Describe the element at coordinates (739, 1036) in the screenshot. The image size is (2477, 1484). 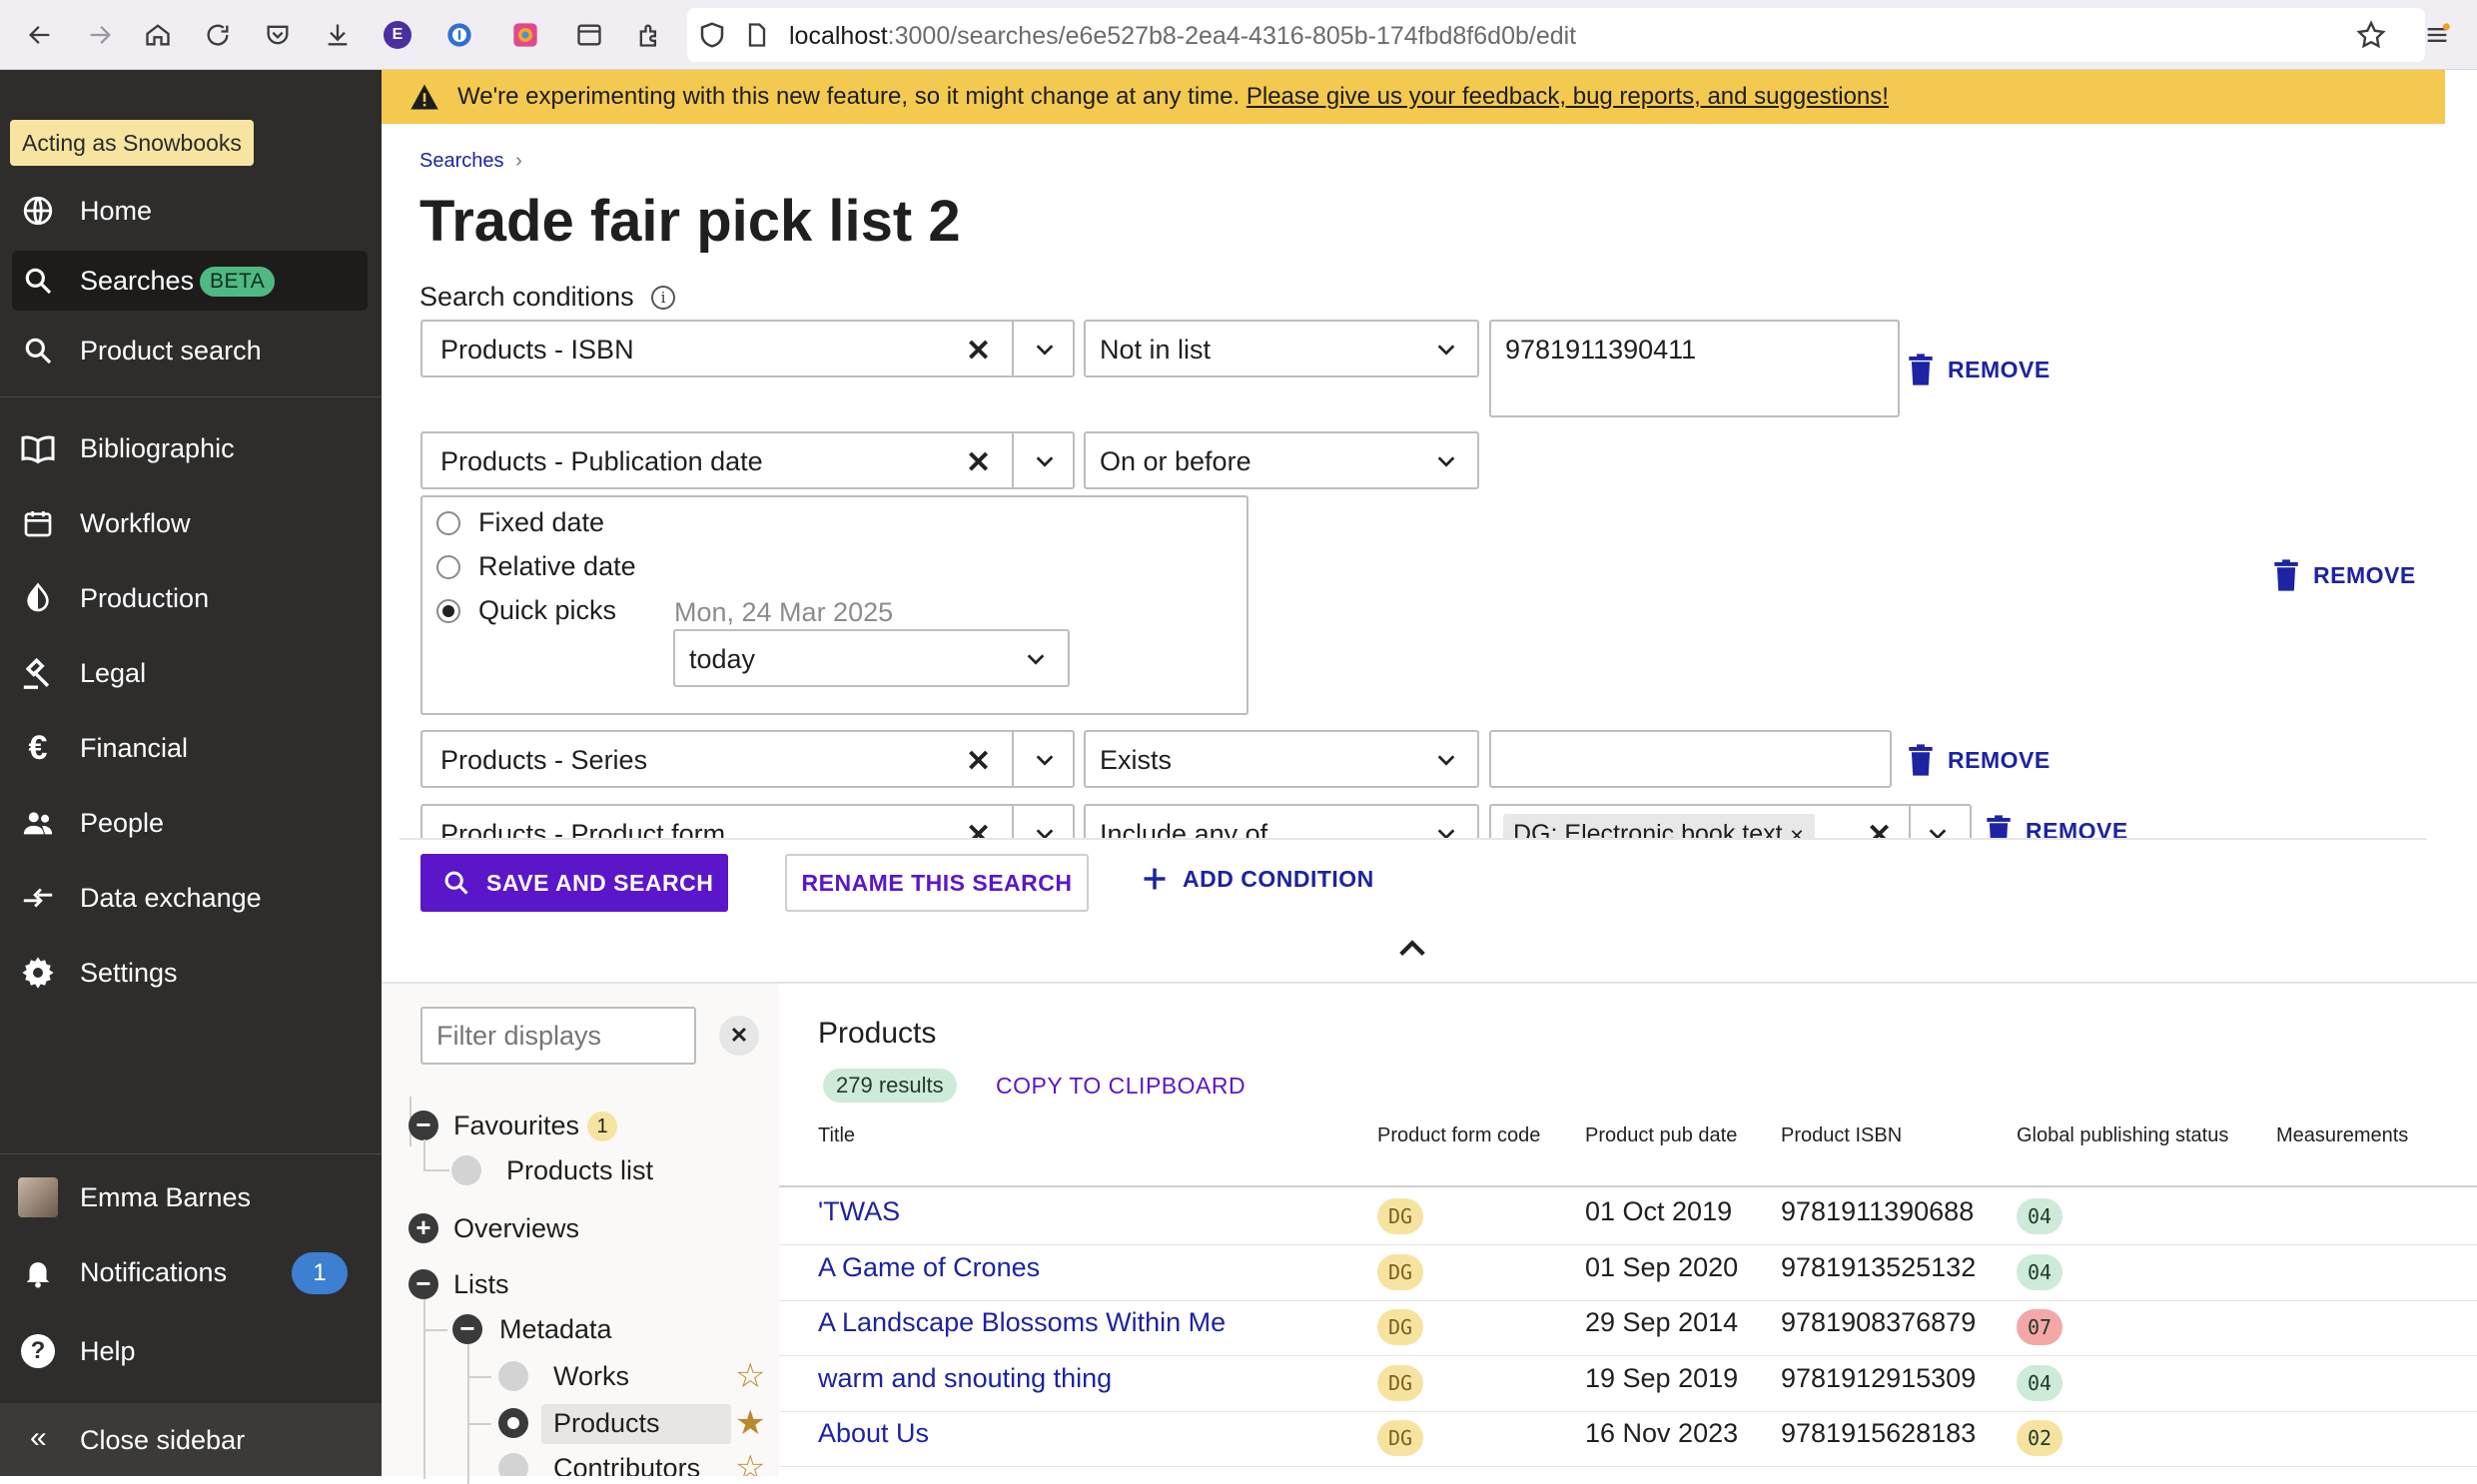
I see `clear-filter-icon: ✕` at that location.